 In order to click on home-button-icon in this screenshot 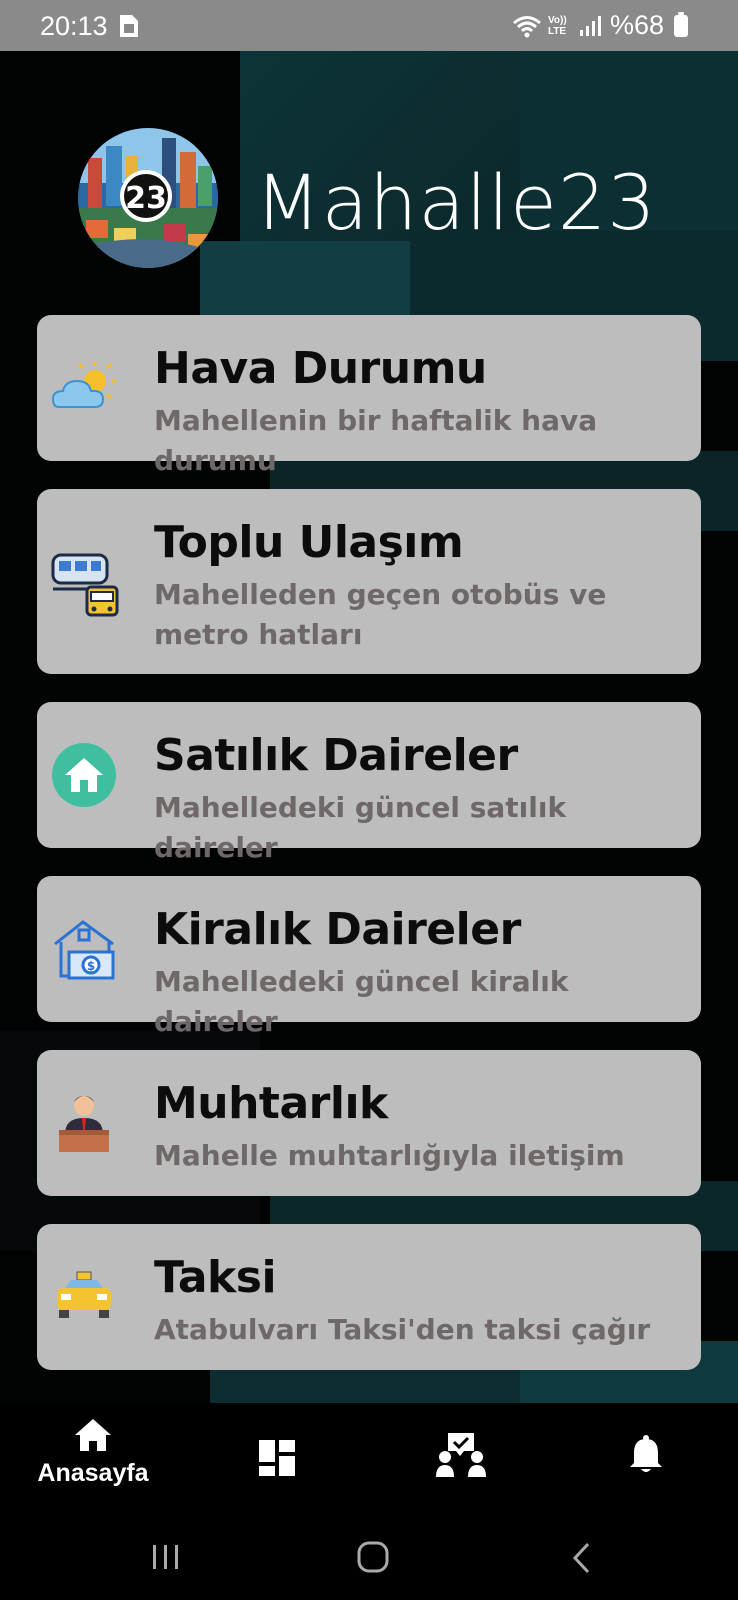, I will do `click(373, 1557)`.